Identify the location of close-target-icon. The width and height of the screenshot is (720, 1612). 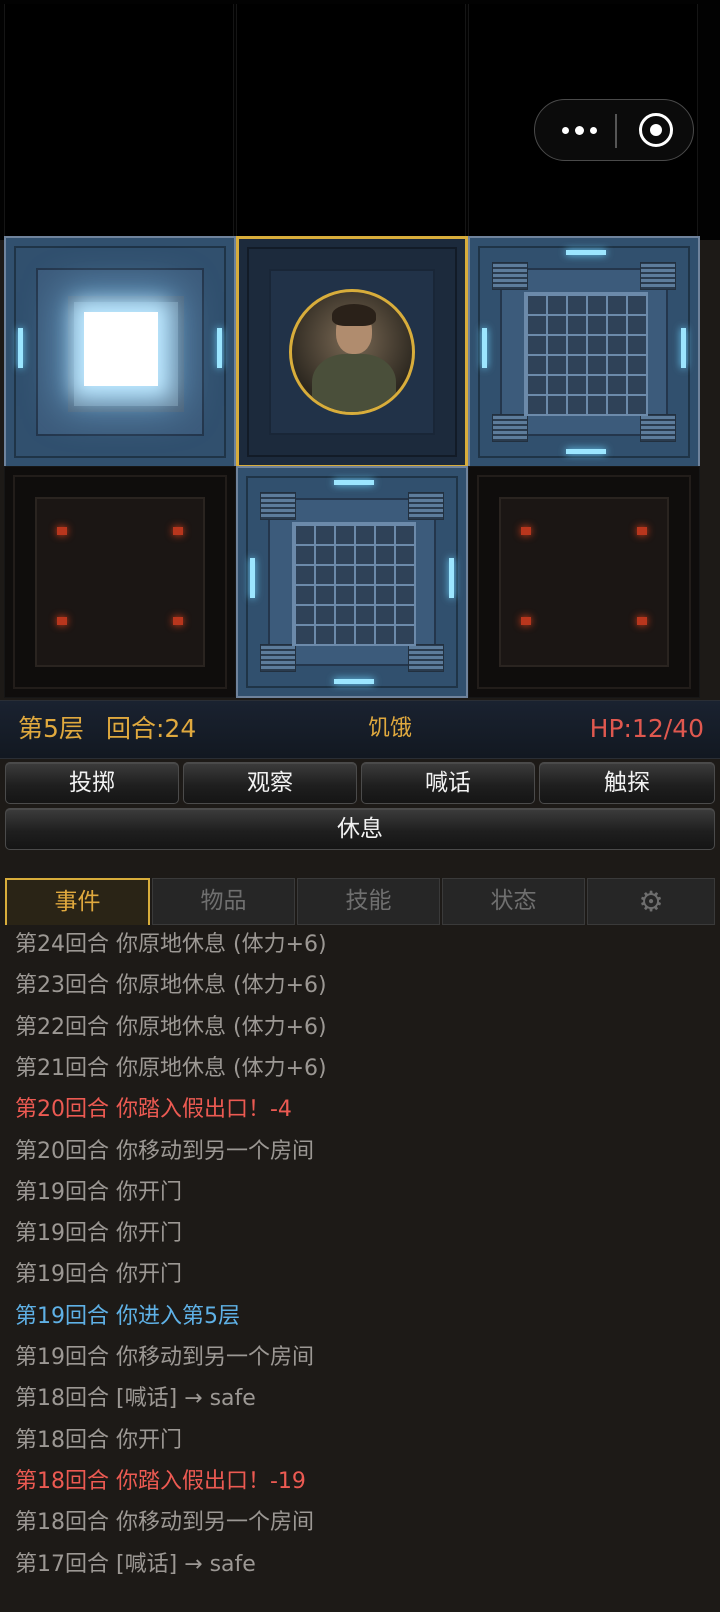
(656, 130).